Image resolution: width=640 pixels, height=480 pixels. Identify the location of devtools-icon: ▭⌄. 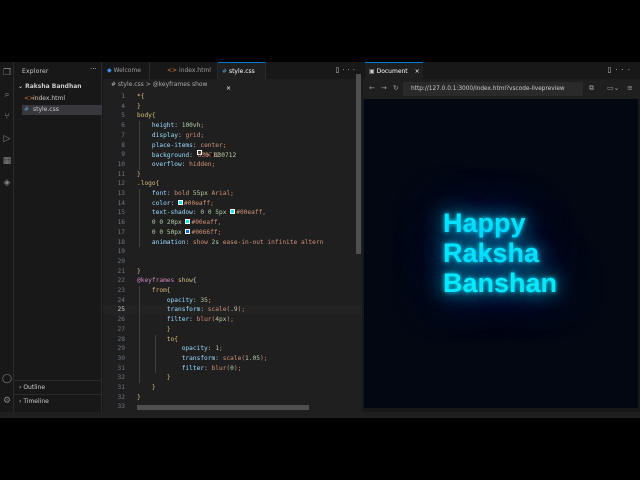
(613, 88).